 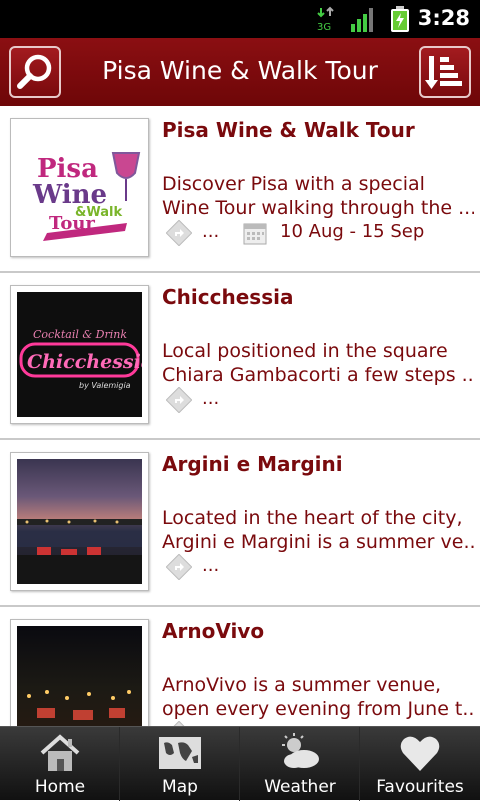 I want to click on argini-margini-photo, so click(x=79, y=521).